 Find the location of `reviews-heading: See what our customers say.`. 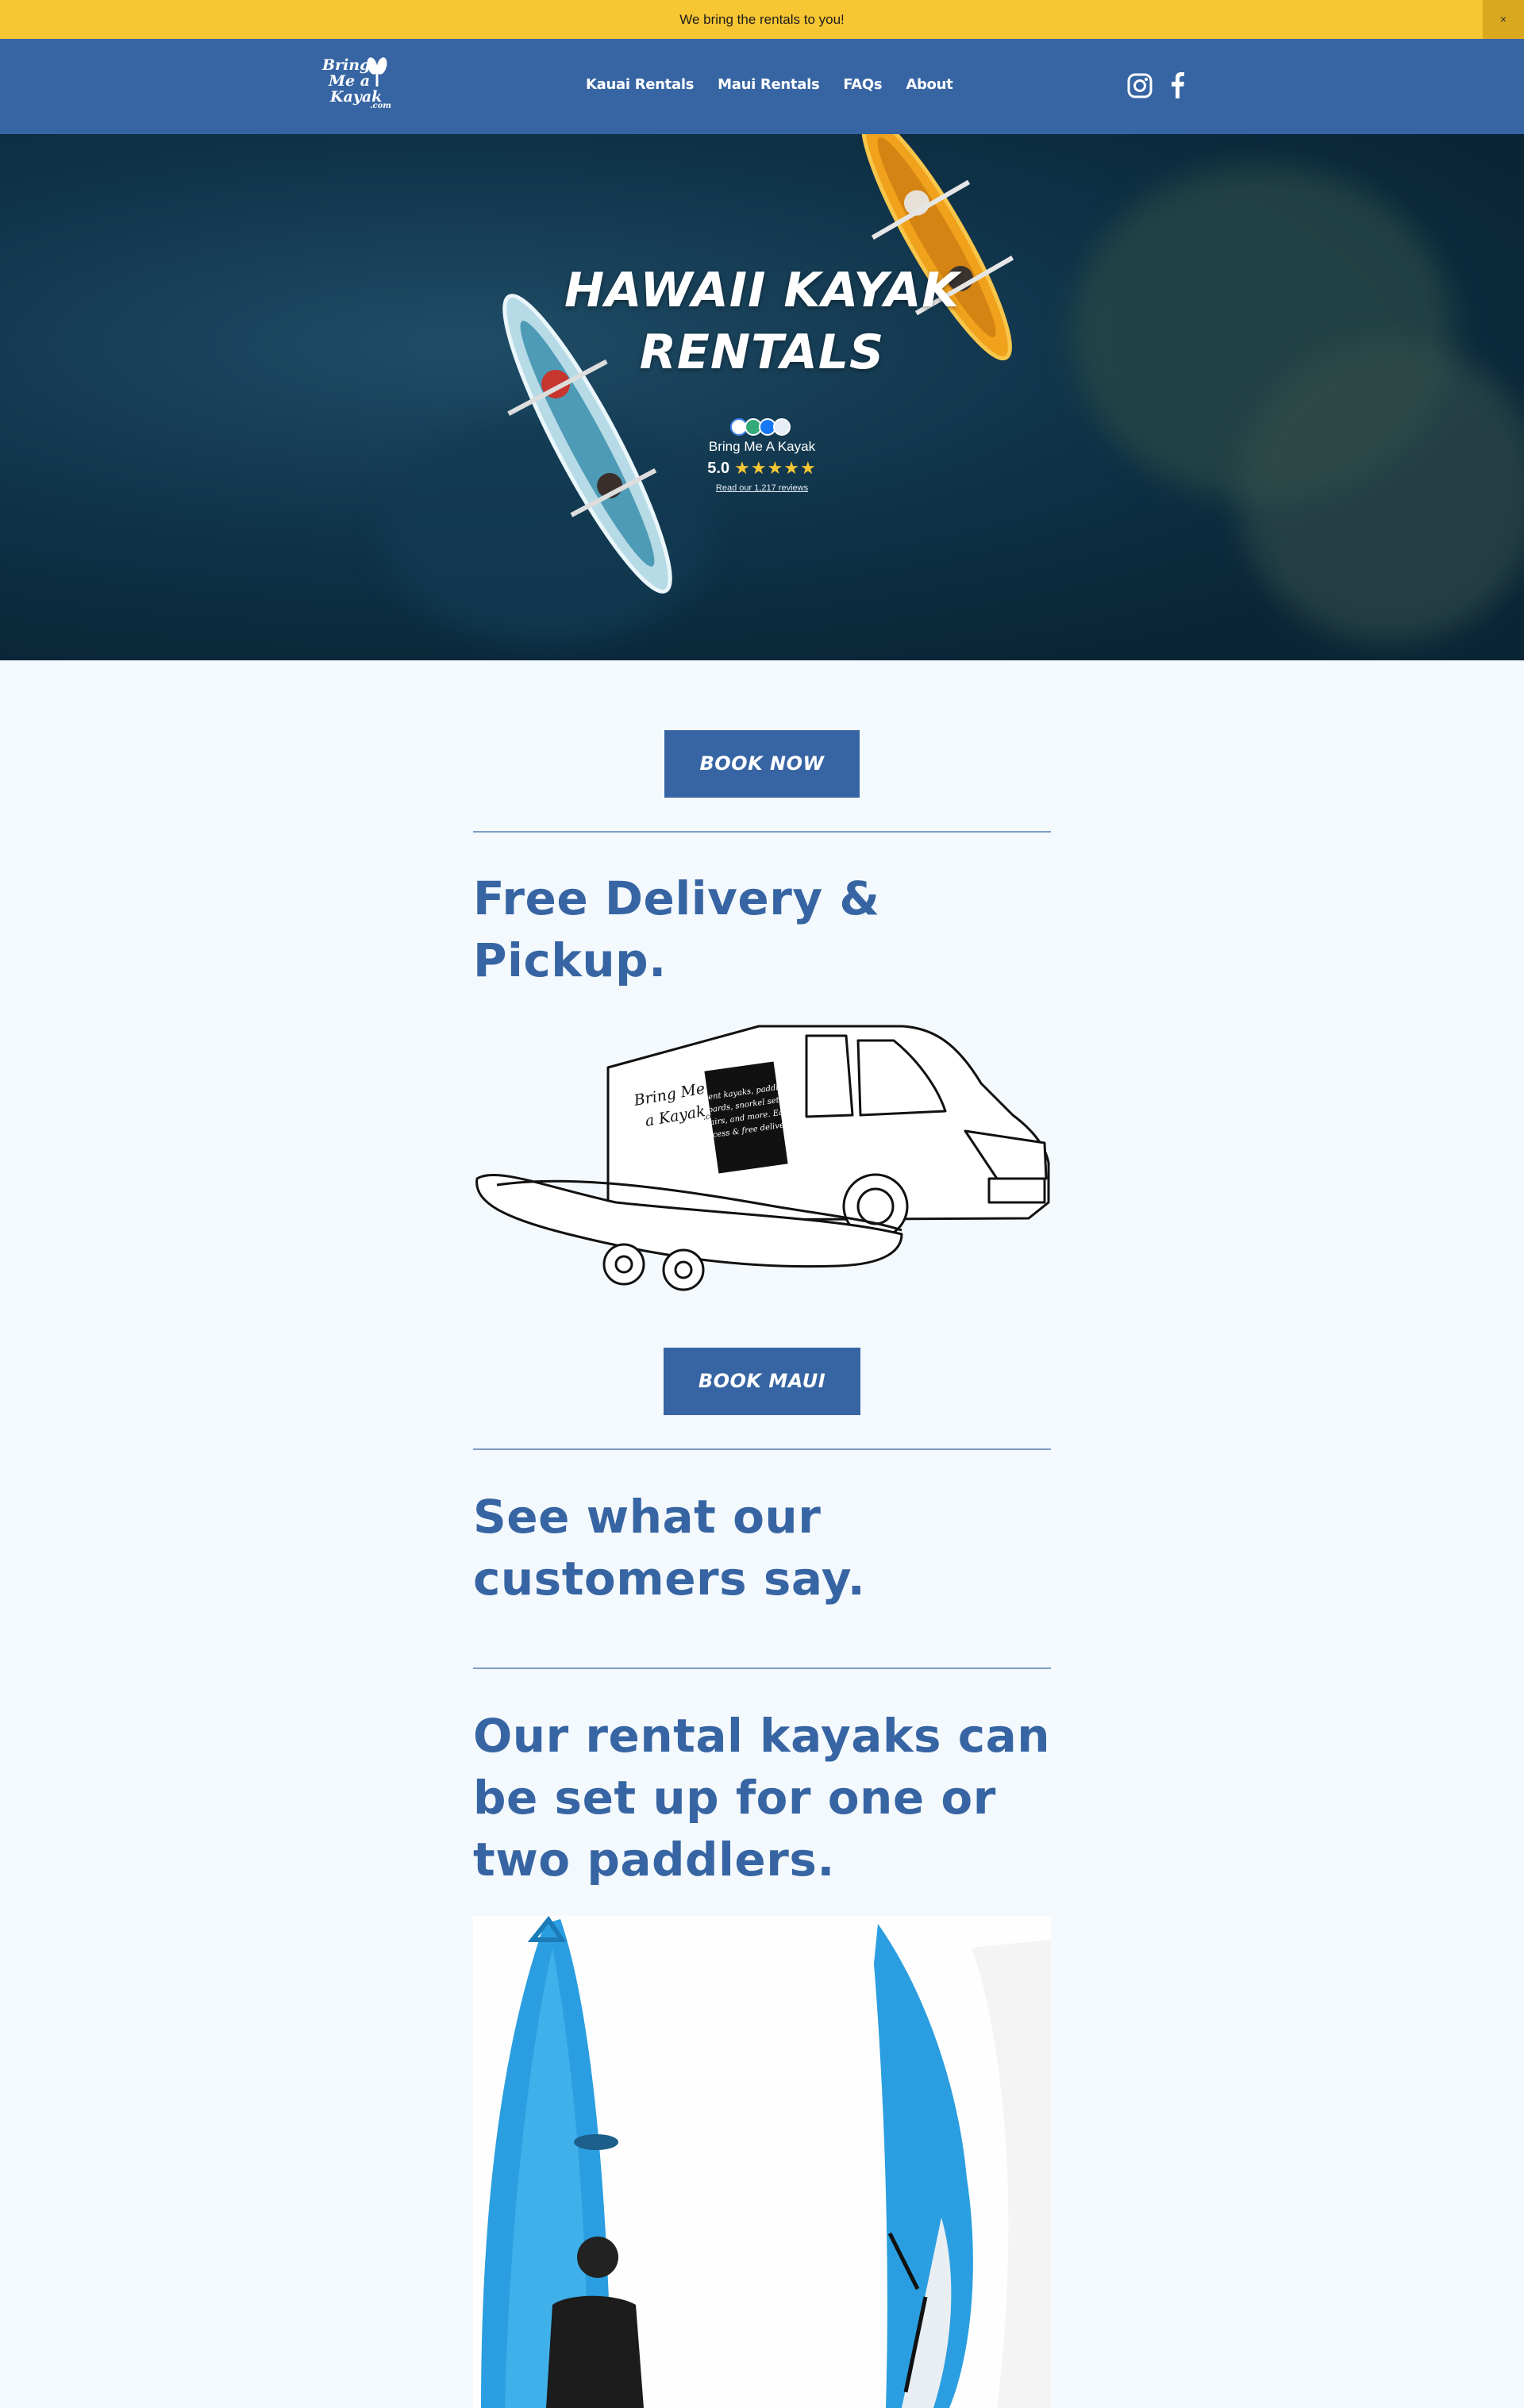

reviews-heading: See what our customers say. is located at coordinates (766, 1548).